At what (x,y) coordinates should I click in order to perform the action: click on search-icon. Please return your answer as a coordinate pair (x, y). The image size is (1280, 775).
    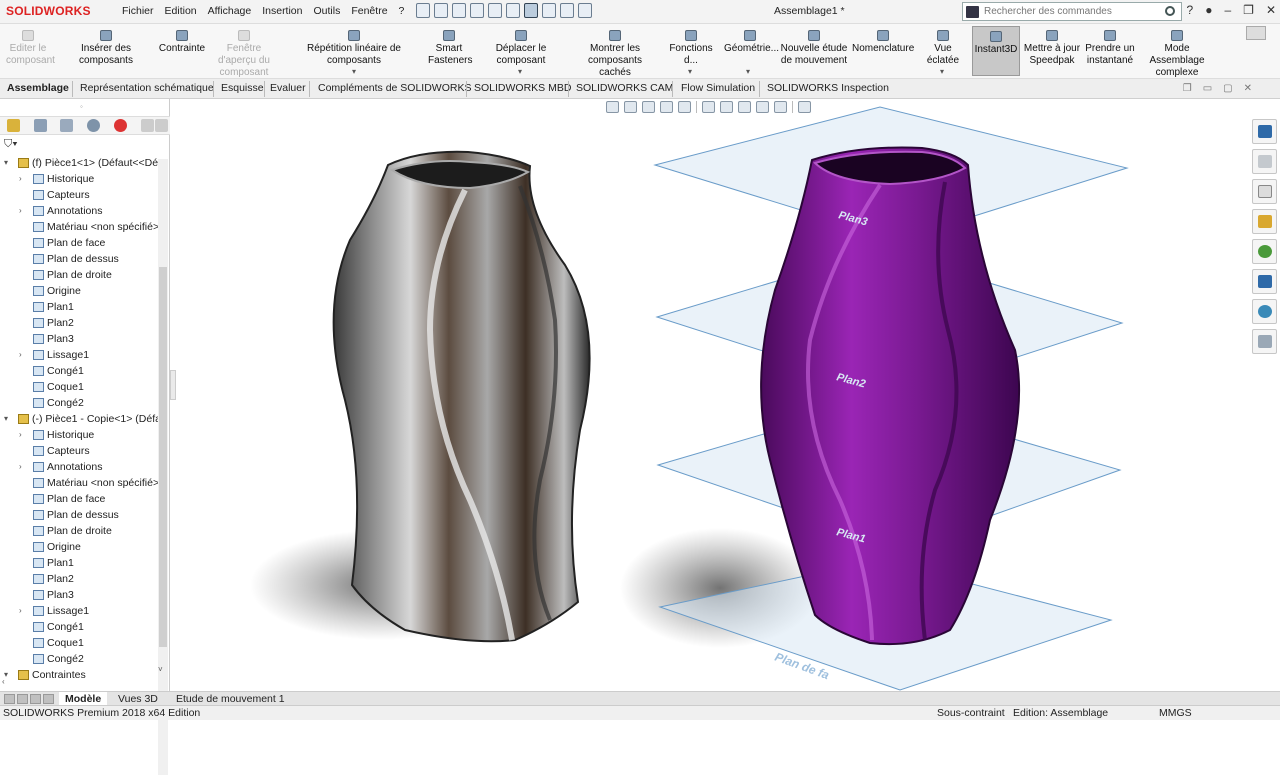
    Looking at the image, I should click on (1170, 11).